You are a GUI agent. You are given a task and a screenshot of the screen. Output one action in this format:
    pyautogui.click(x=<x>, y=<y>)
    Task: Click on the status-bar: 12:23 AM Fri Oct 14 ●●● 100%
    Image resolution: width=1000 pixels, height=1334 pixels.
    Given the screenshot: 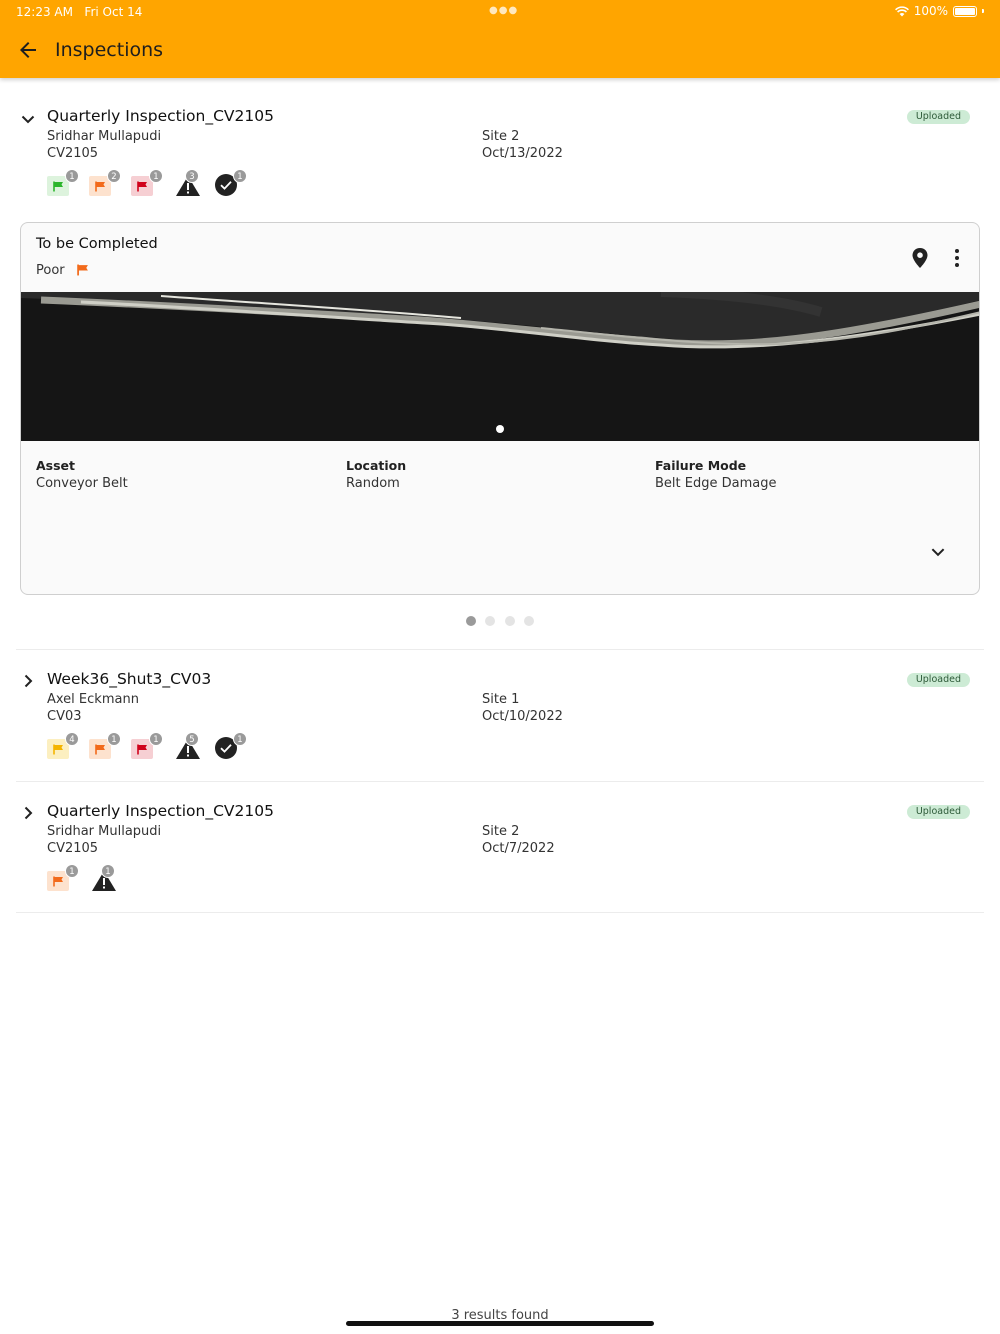 What is the action you would take?
    pyautogui.click(x=500, y=12)
    